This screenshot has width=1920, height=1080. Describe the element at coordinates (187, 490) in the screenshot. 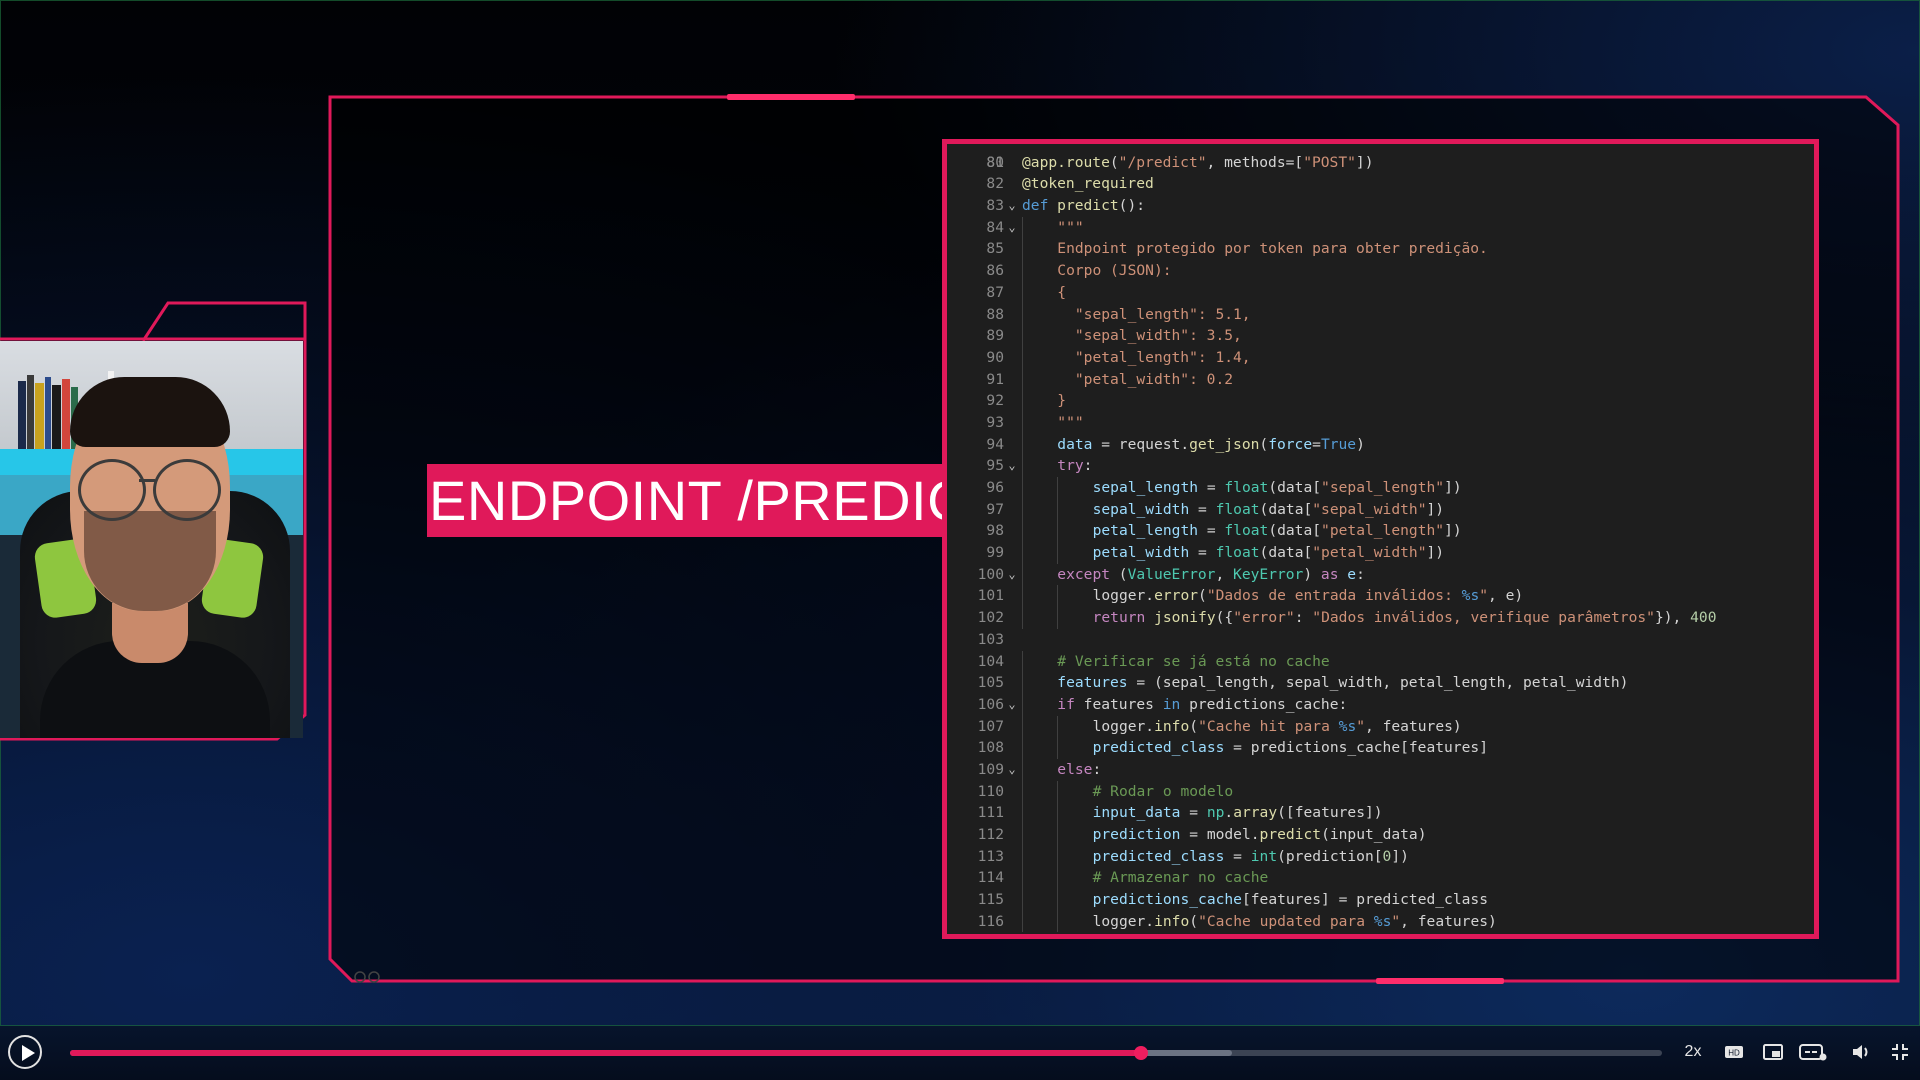

I see `glasses-lens-right` at that location.